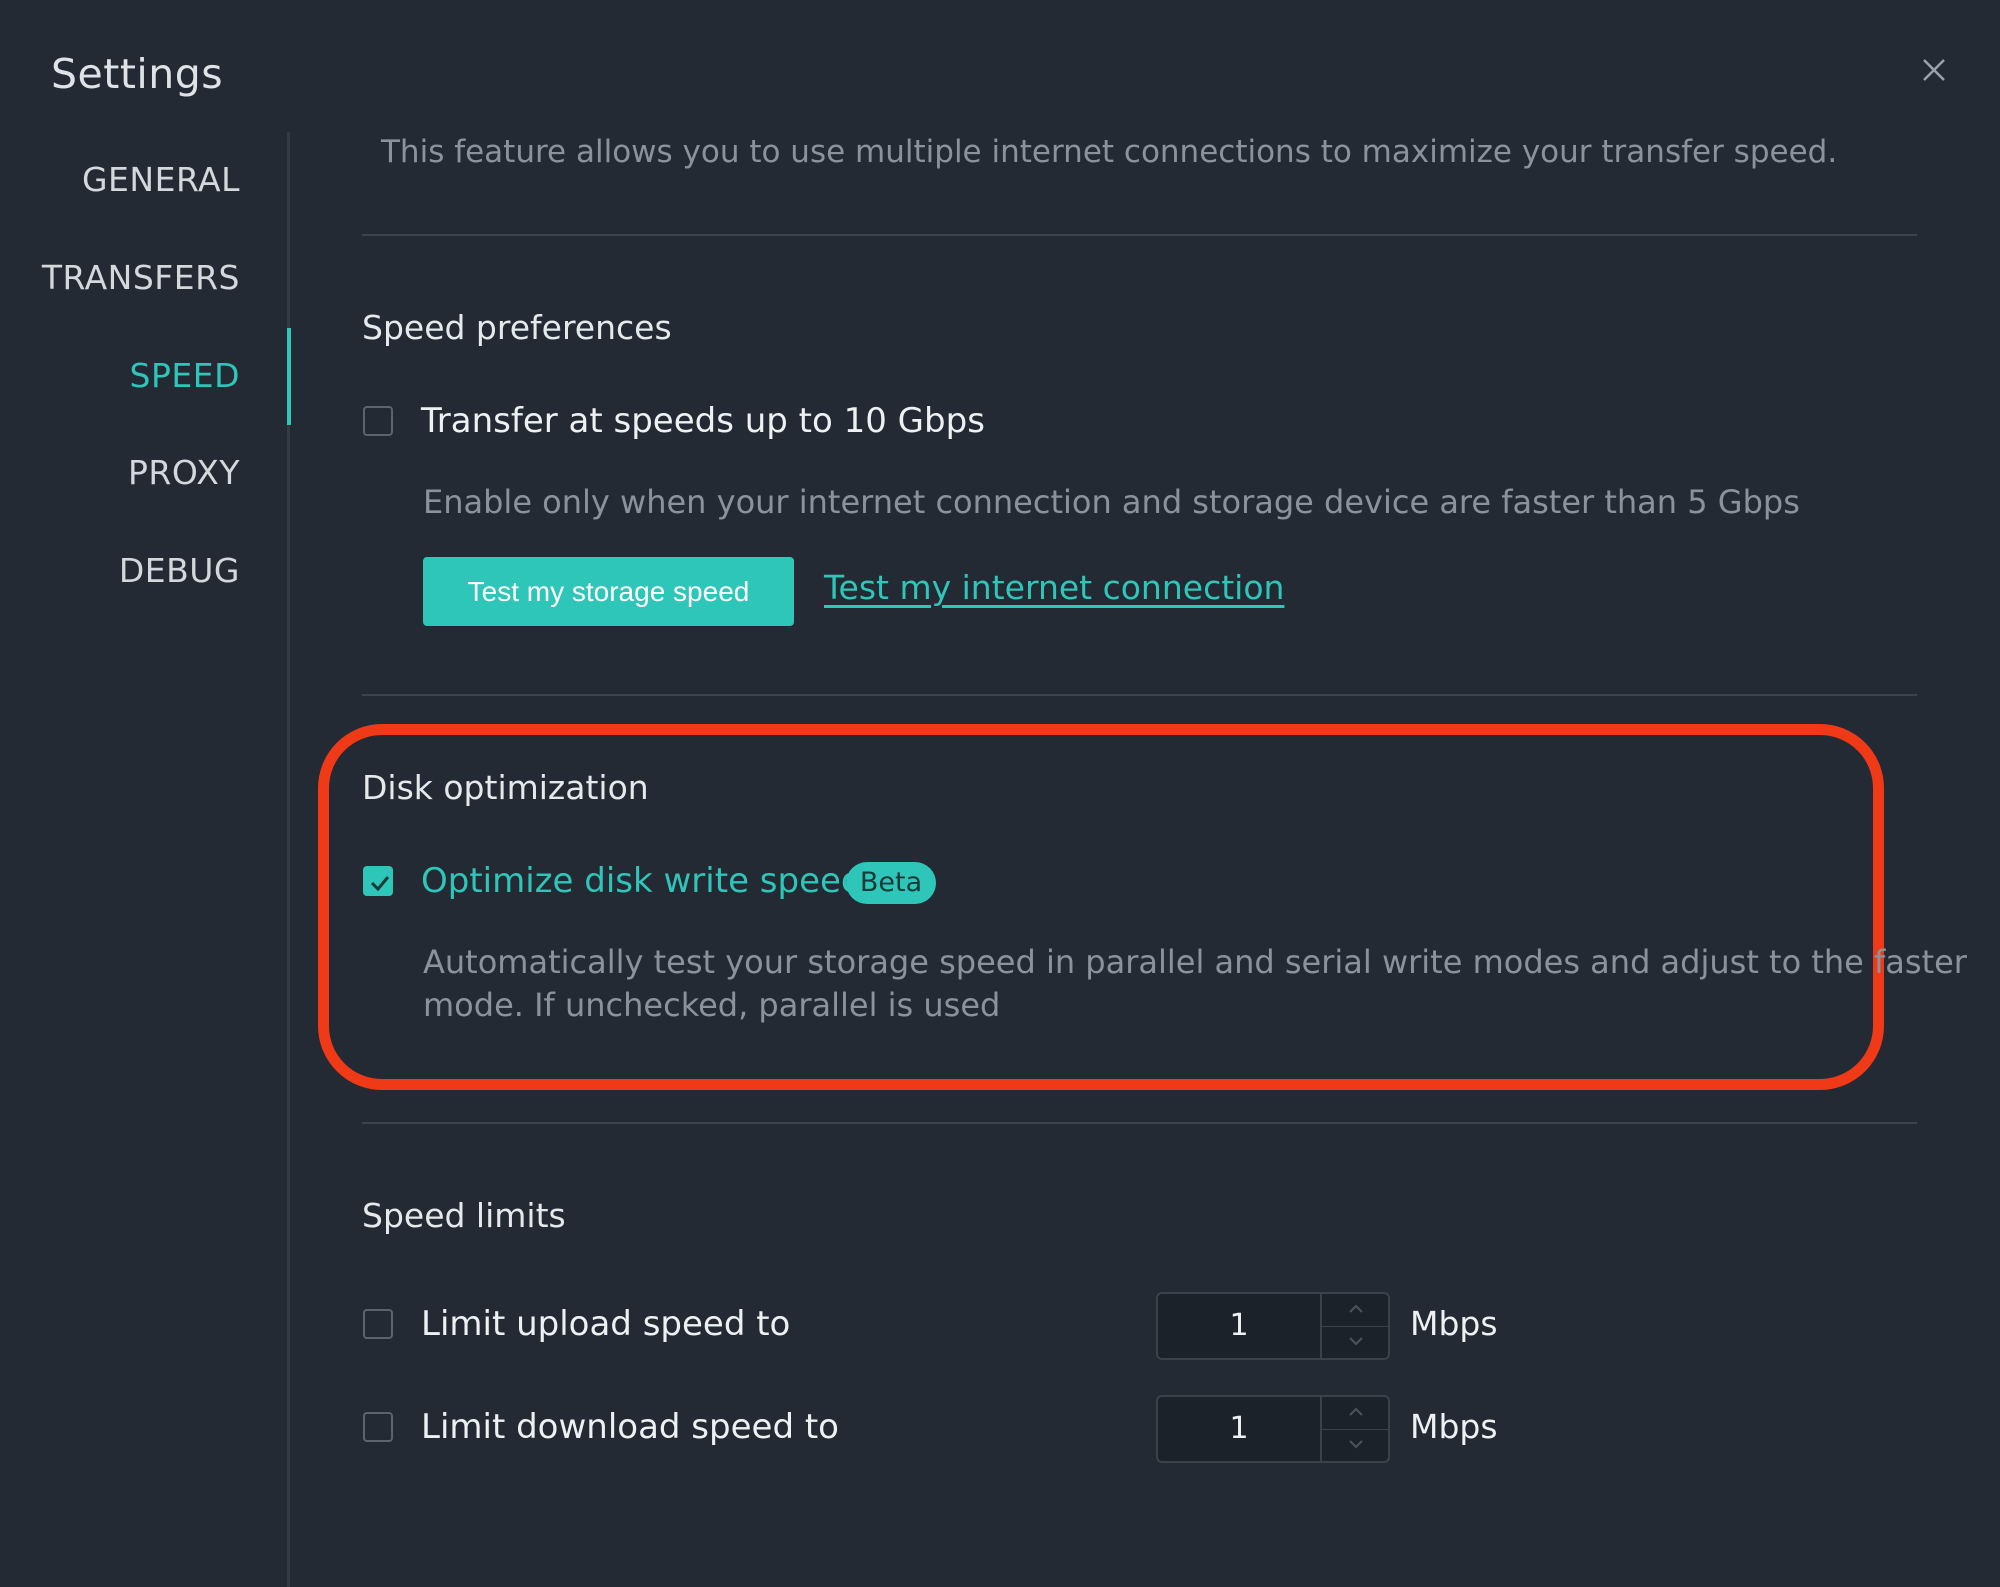 This screenshot has width=2000, height=1587. I want to click on checkmark-icon, so click(380, 883).